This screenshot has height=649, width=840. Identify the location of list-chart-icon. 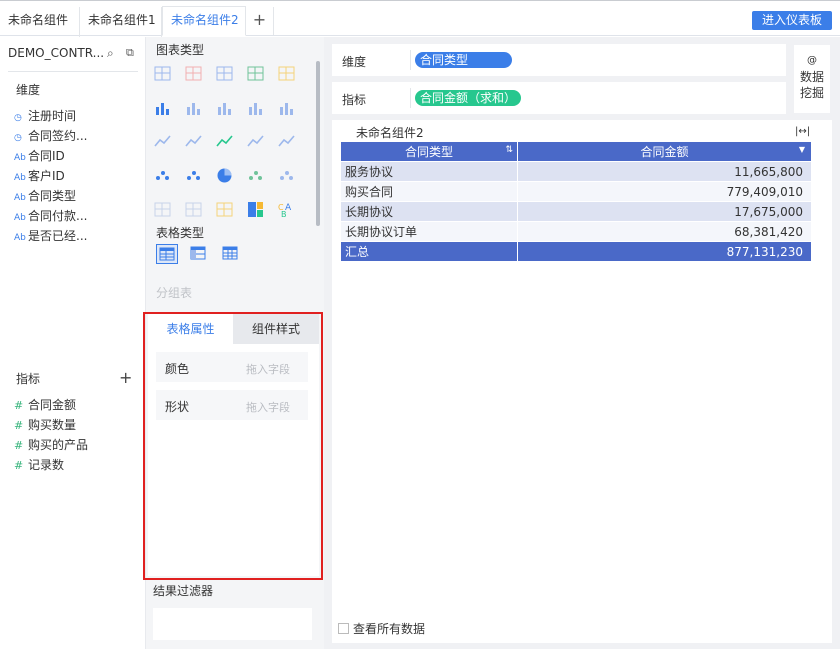
(224, 73).